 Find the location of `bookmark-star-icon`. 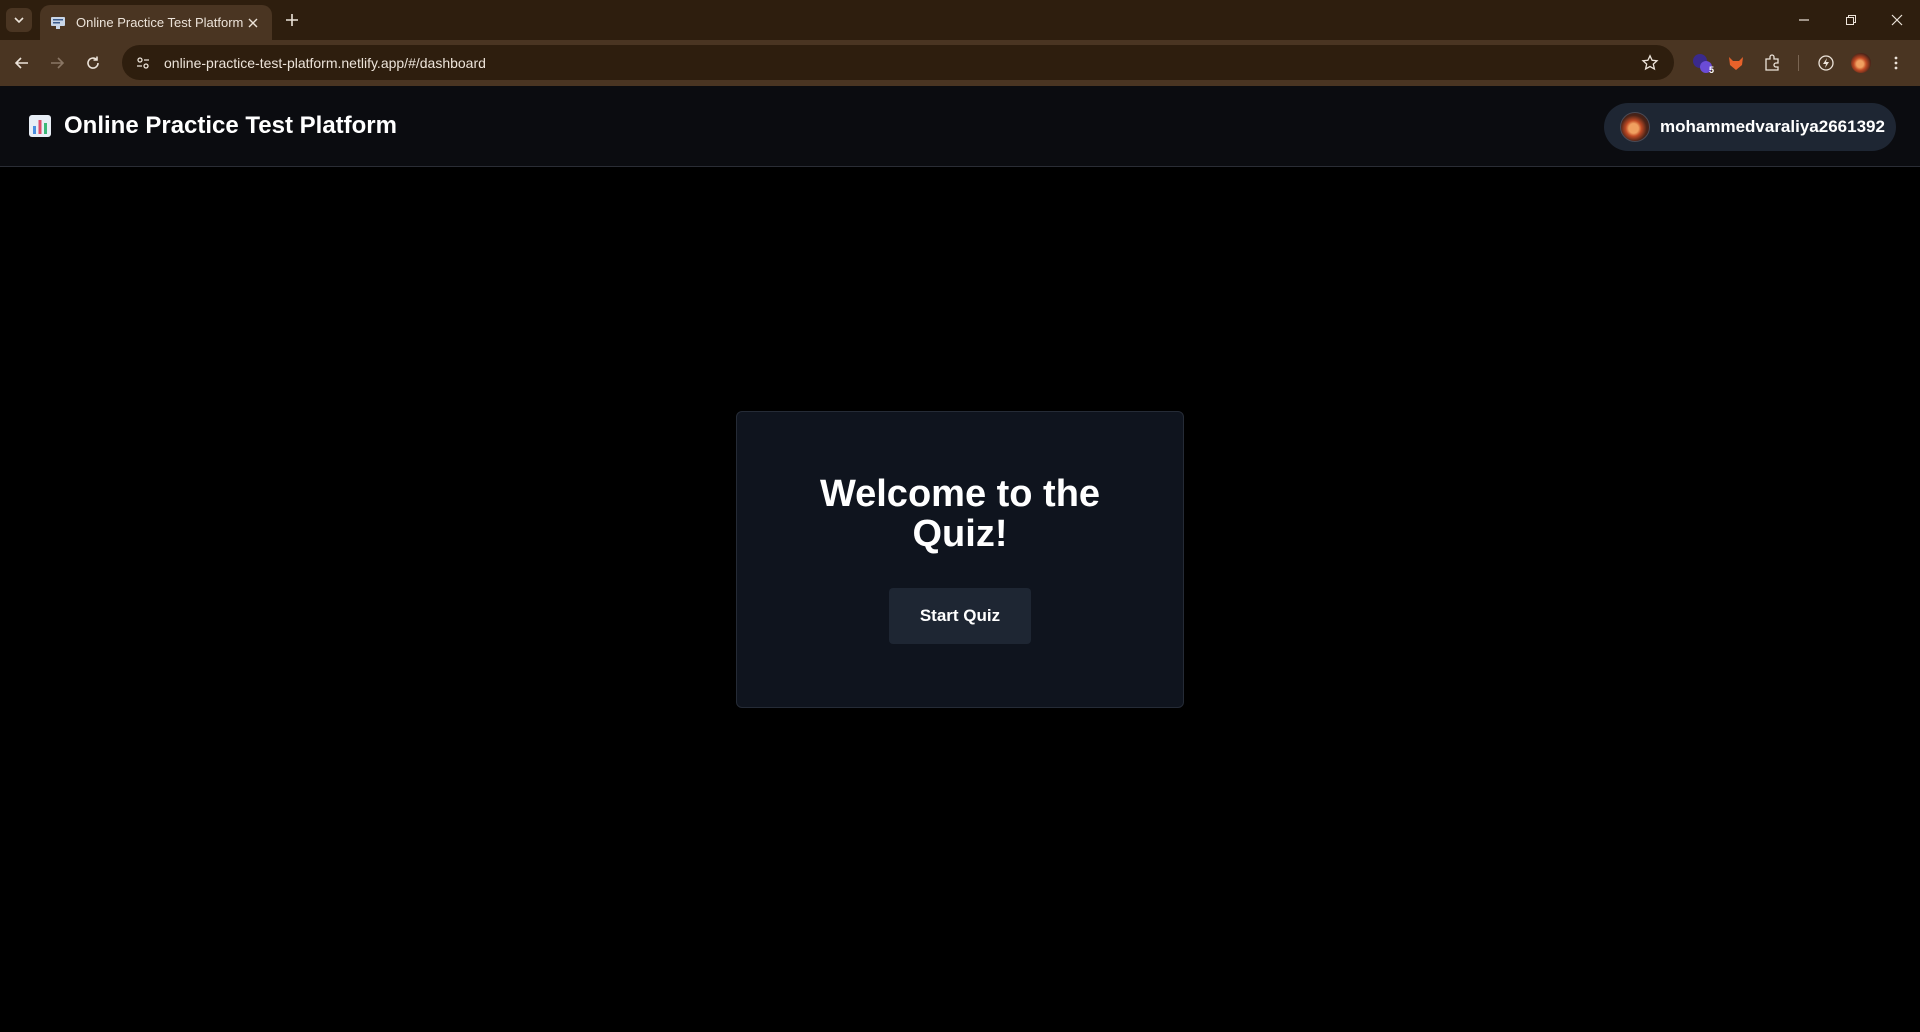

bookmark-star-icon is located at coordinates (1650, 63).